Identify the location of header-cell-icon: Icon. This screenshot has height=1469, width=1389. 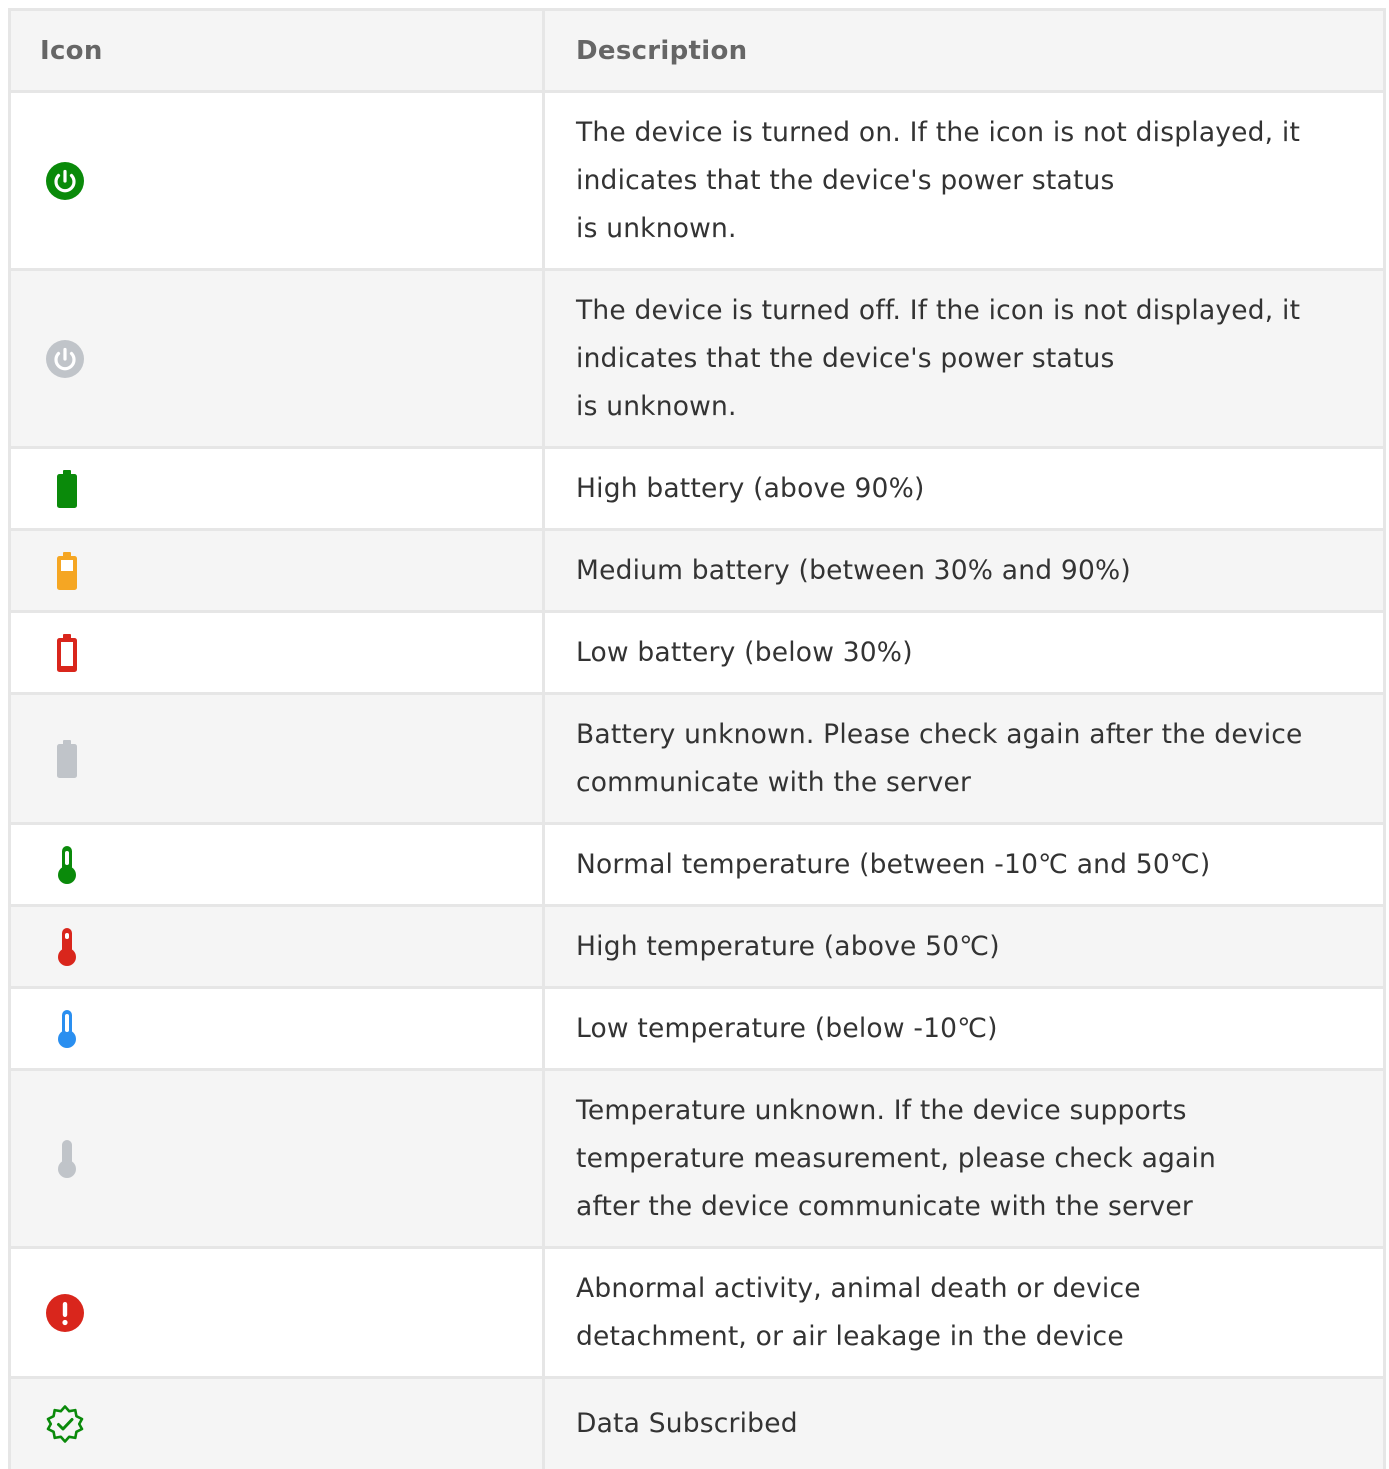
(278, 50).